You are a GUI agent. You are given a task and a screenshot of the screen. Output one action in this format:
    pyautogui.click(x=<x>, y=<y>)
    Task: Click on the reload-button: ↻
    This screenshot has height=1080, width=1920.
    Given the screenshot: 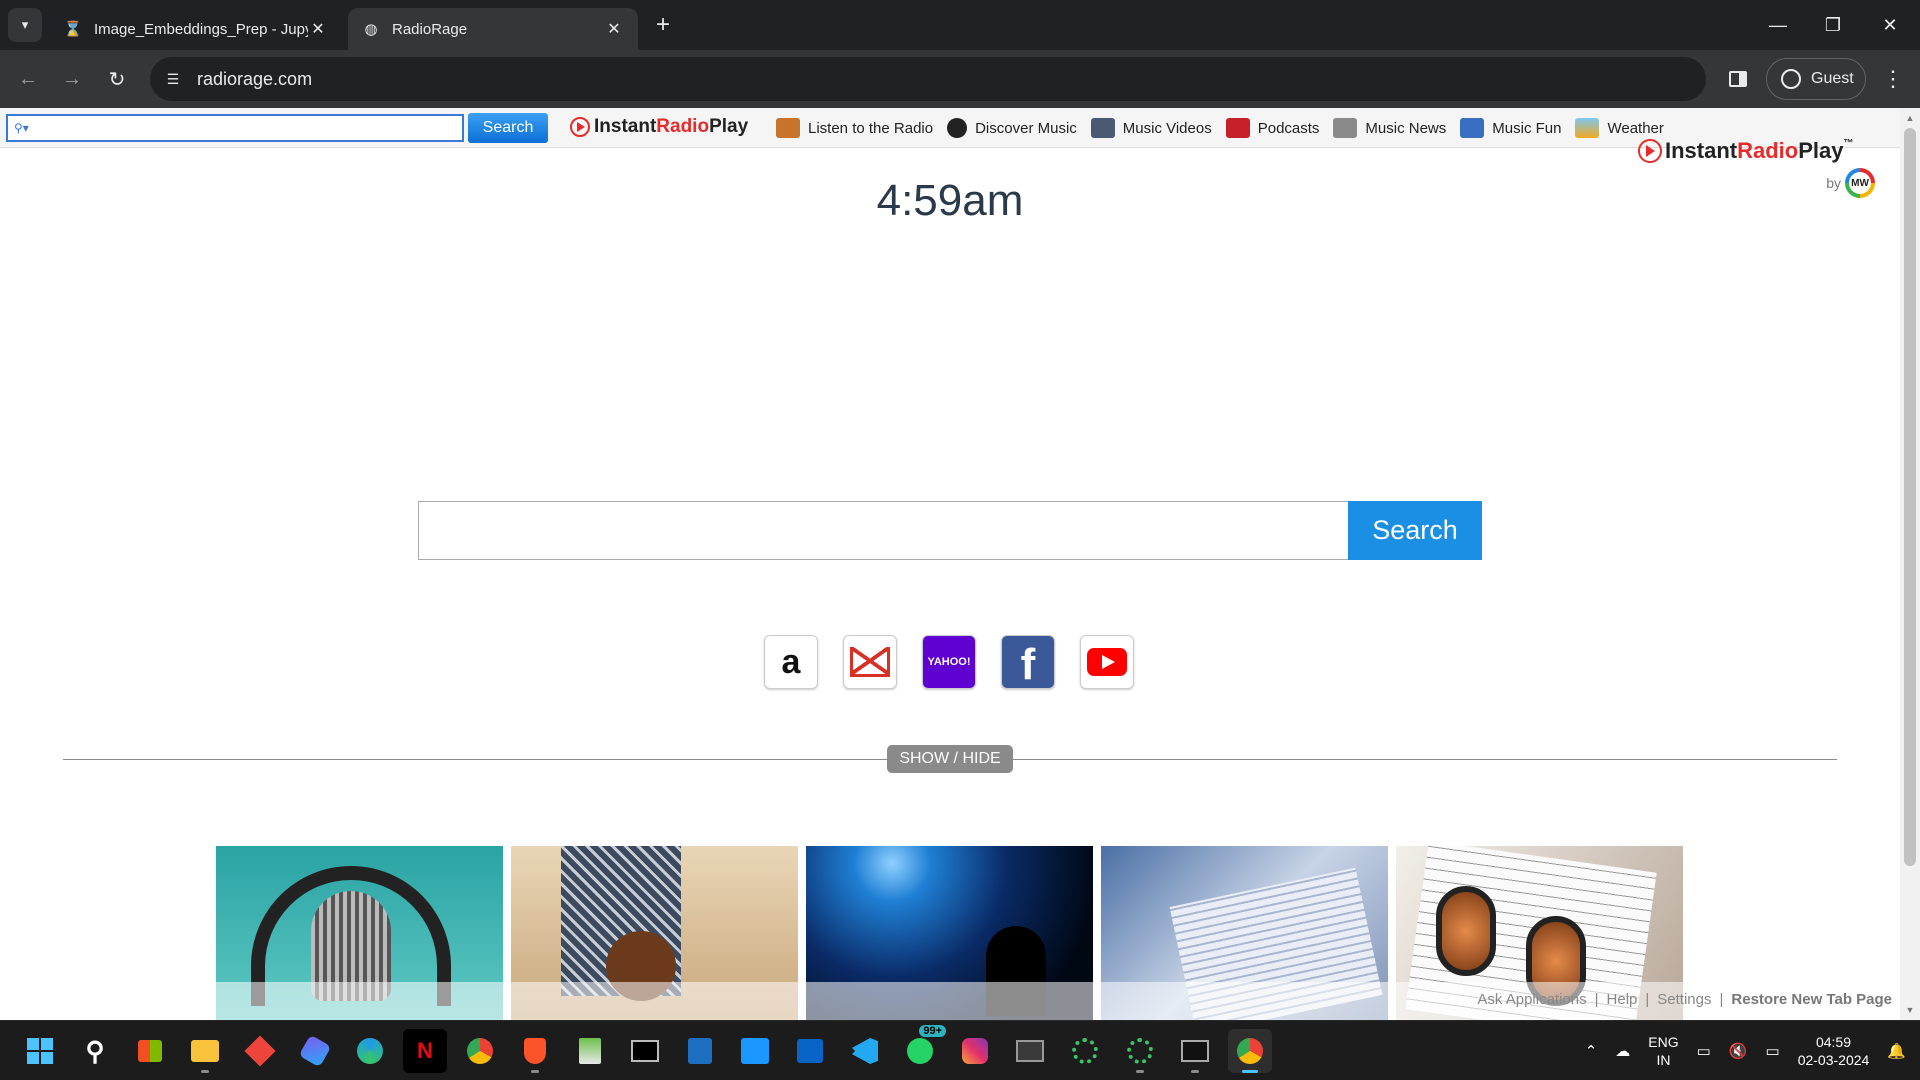 What is the action you would take?
    pyautogui.click(x=117, y=79)
    